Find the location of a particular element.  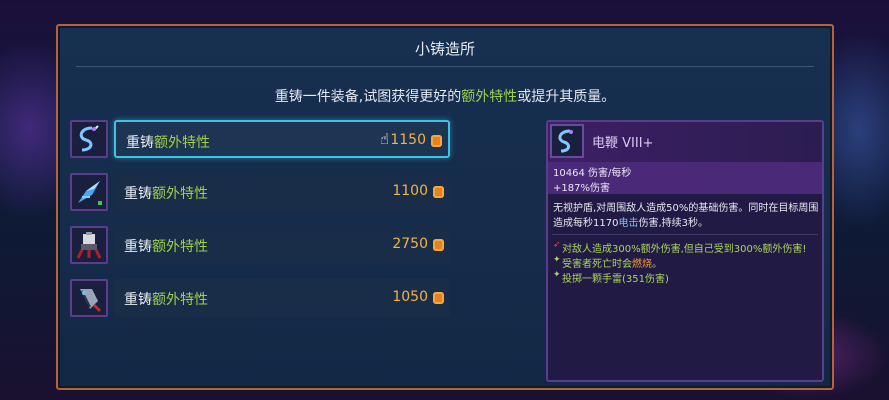

reforge-option-4: 重铸额外特性 1050 is located at coordinates (260, 298).